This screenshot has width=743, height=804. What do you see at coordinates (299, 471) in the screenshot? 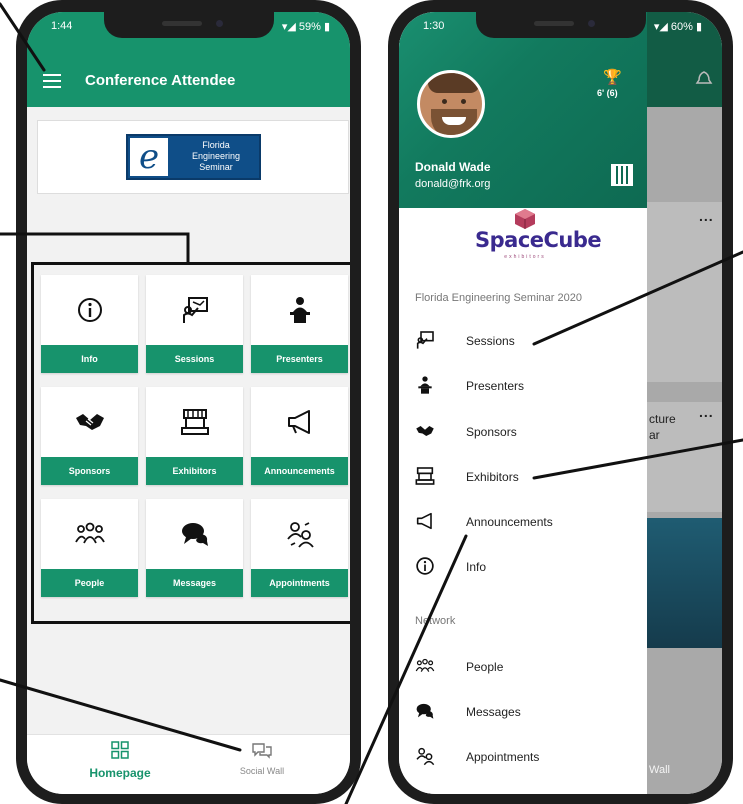
I see `tile-label: Announcements` at bounding box center [299, 471].